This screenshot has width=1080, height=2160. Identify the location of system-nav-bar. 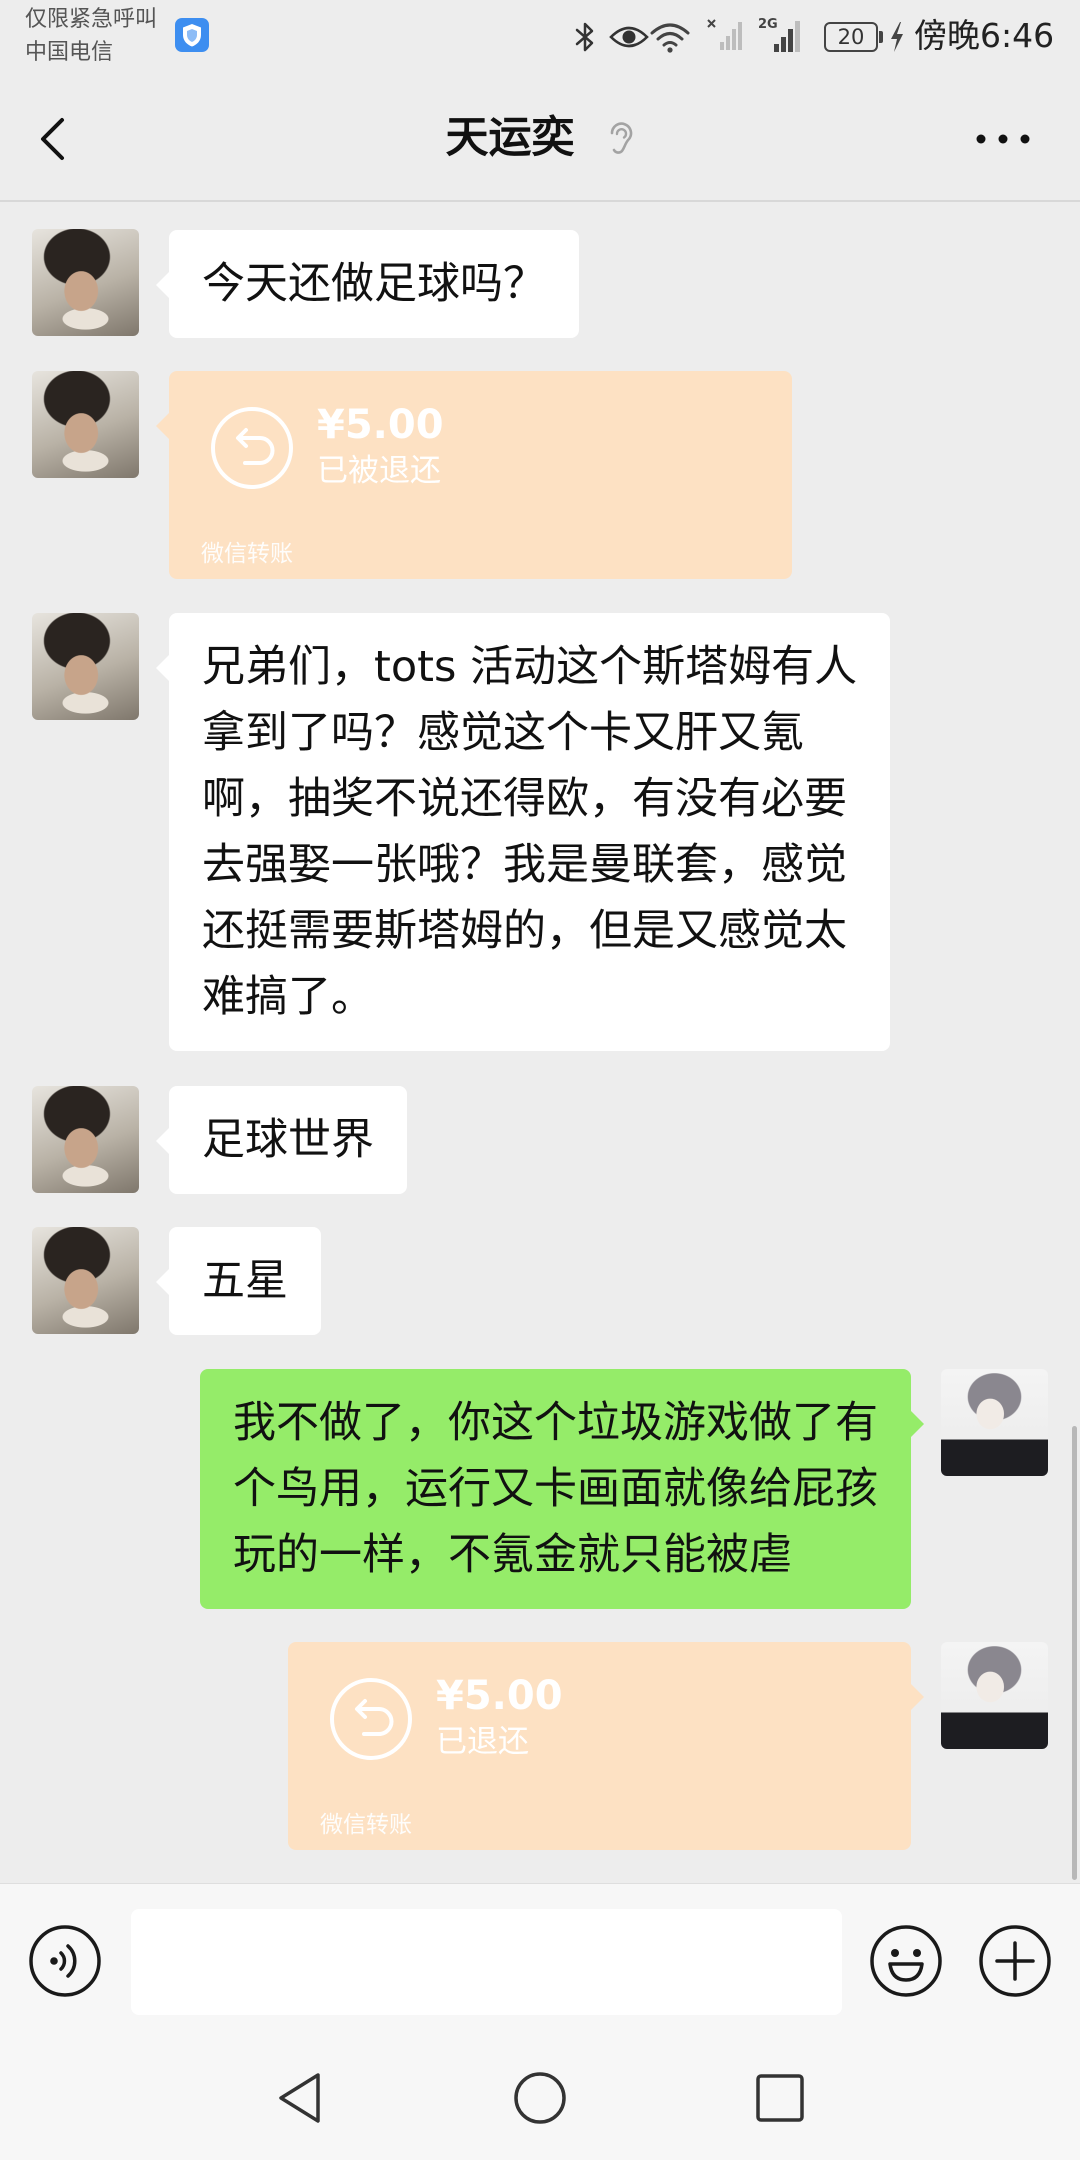
(540, 2099).